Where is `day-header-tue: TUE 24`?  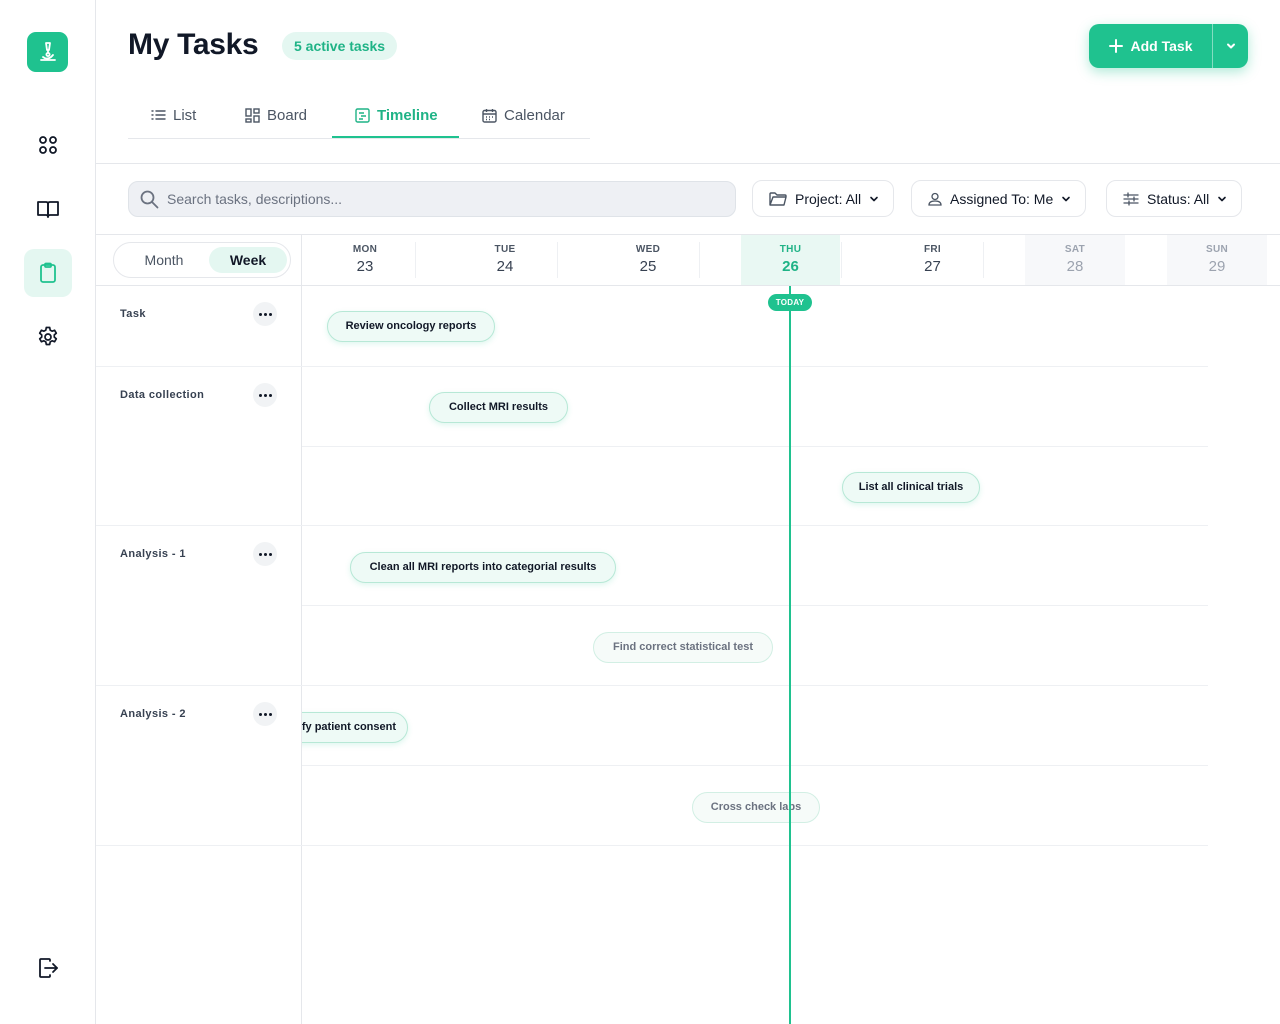
day-header-tue: TUE 24 is located at coordinates (505, 259).